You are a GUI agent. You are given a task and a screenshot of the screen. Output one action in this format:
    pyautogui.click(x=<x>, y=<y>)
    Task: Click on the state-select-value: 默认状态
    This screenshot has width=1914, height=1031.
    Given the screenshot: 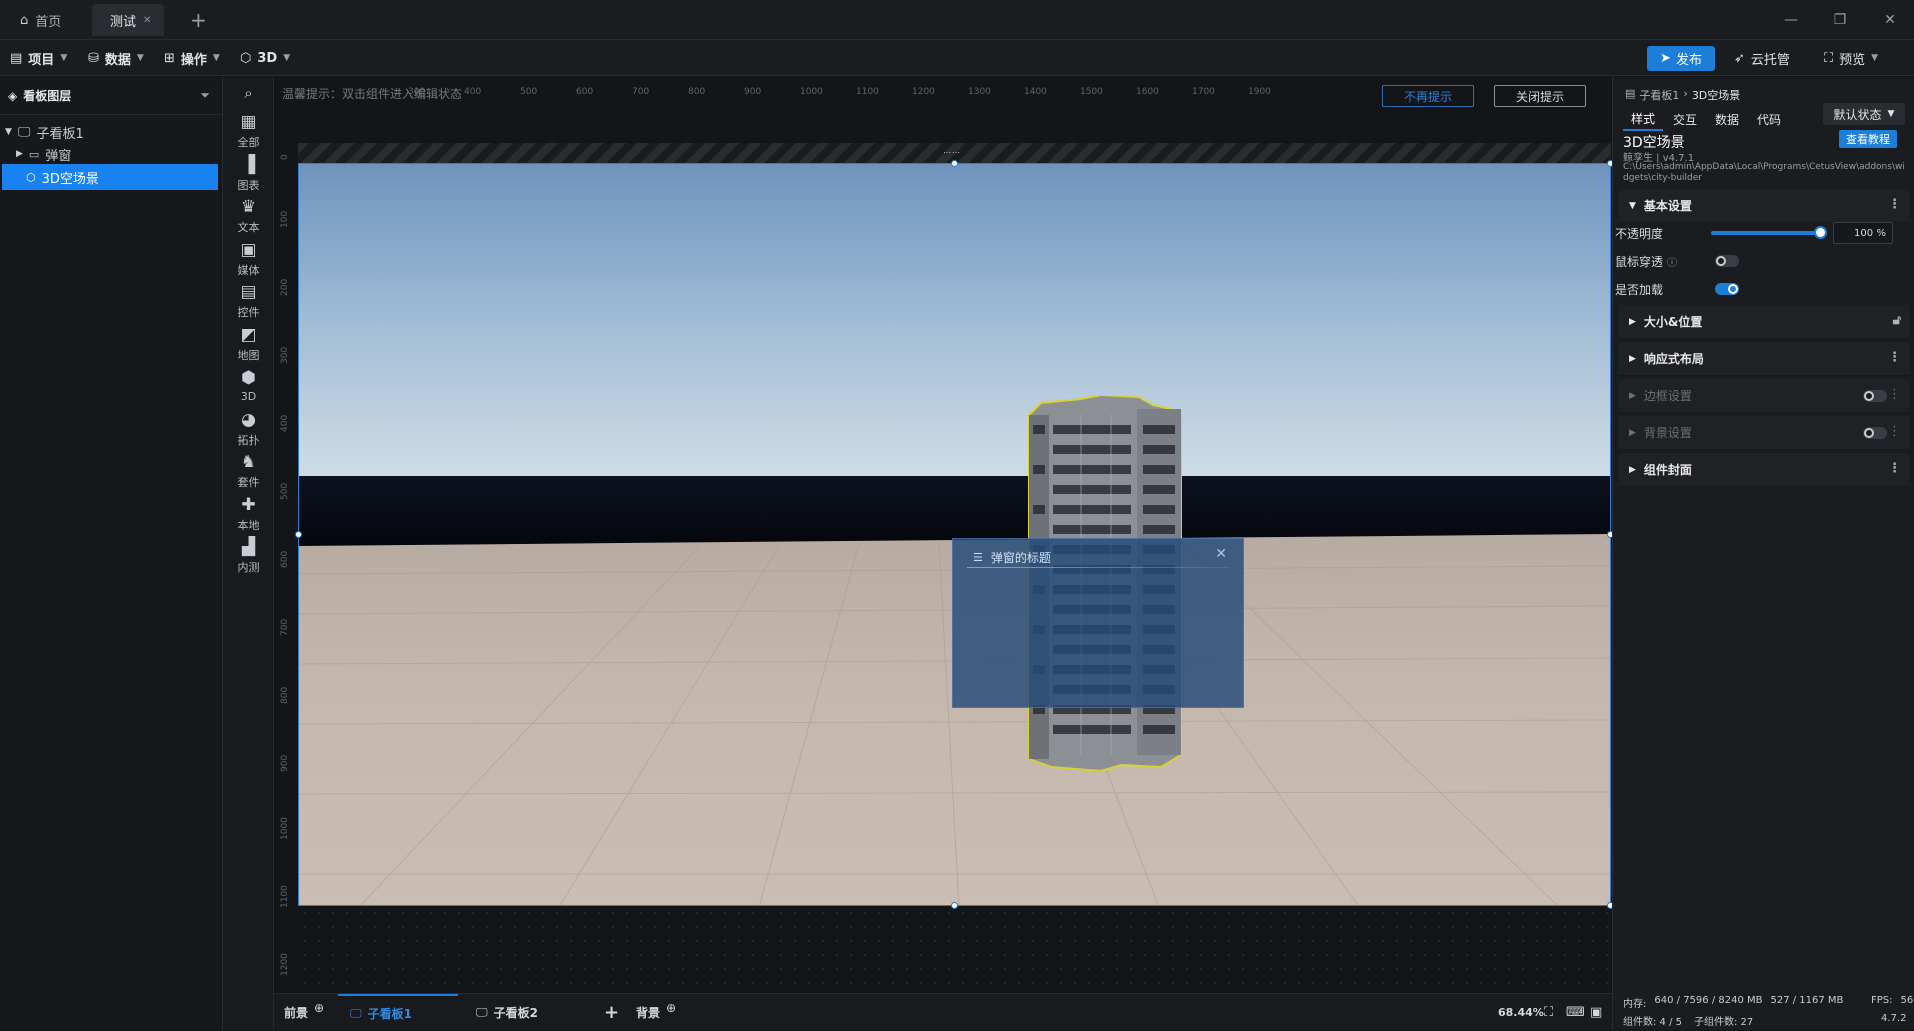 What is the action you would take?
    pyautogui.click(x=1857, y=114)
    